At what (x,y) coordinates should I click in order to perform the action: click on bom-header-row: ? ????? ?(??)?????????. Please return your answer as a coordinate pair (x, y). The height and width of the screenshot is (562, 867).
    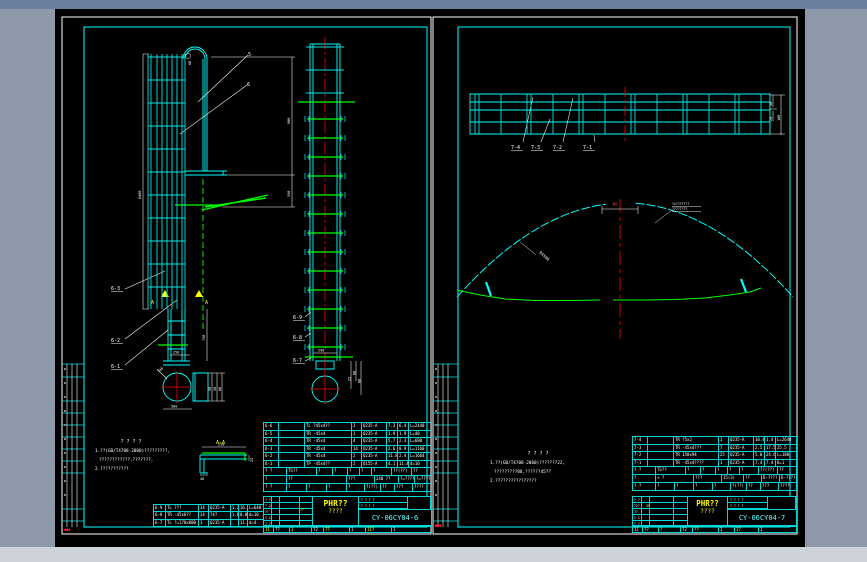
    Looking at the image, I should click on (347, 487).